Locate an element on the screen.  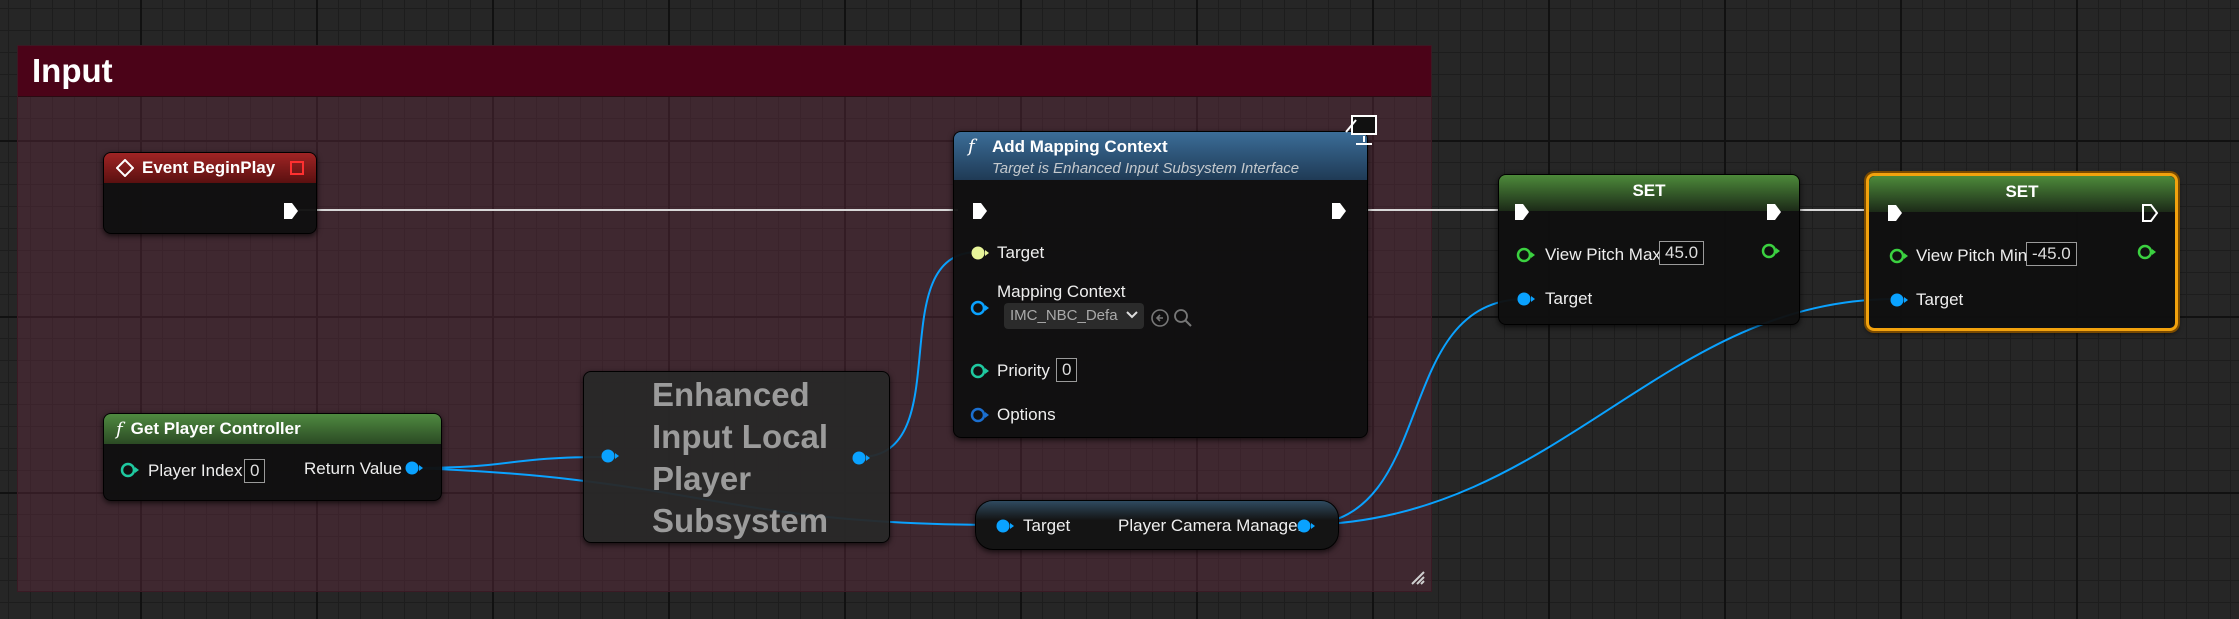
browse-icon is located at coordinates (1183, 318).